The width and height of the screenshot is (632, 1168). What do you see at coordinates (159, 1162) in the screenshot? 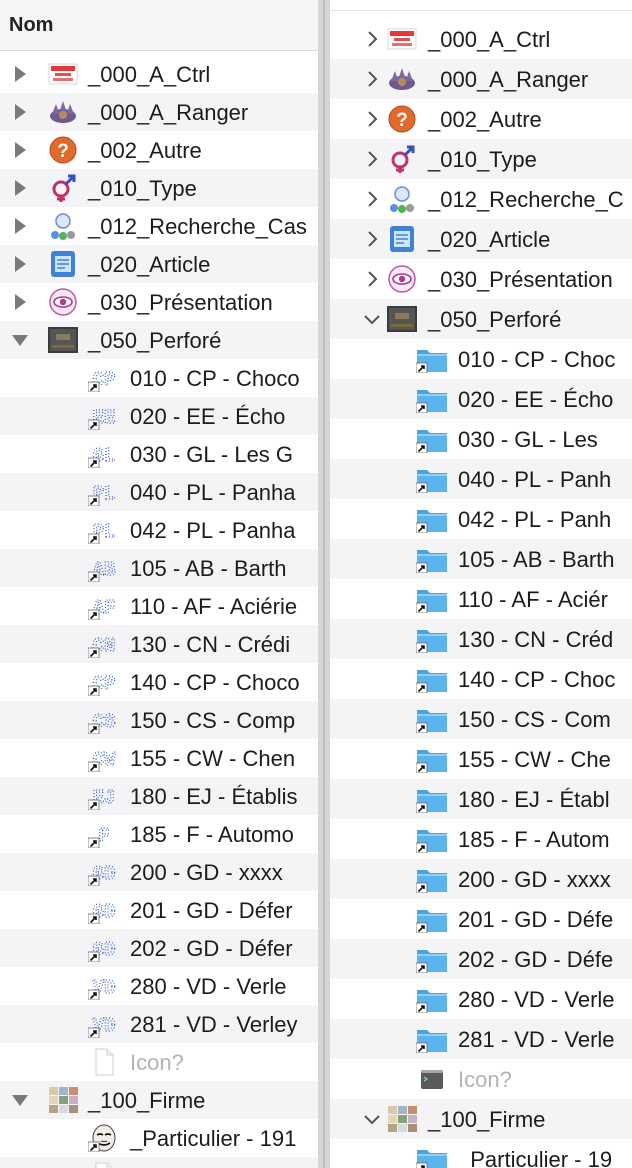
I see `left-file-row` at bounding box center [159, 1162].